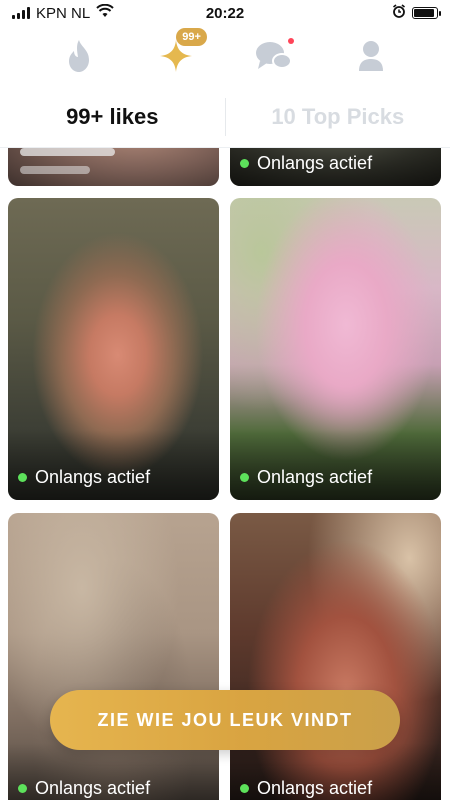 This screenshot has height=800, width=450. What do you see at coordinates (63, 13) in the screenshot?
I see `carrier-label: KPN NL` at bounding box center [63, 13].